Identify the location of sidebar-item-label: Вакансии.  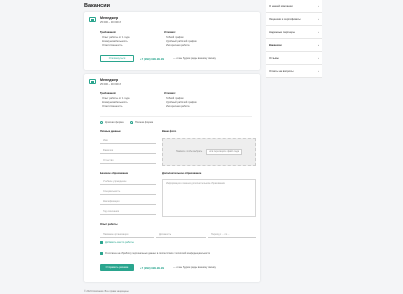
(275, 45).